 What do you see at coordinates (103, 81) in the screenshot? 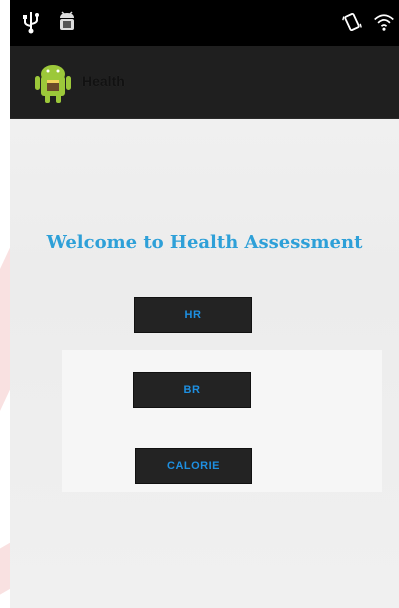
I see `app-title: Health` at bounding box center [103, 81].